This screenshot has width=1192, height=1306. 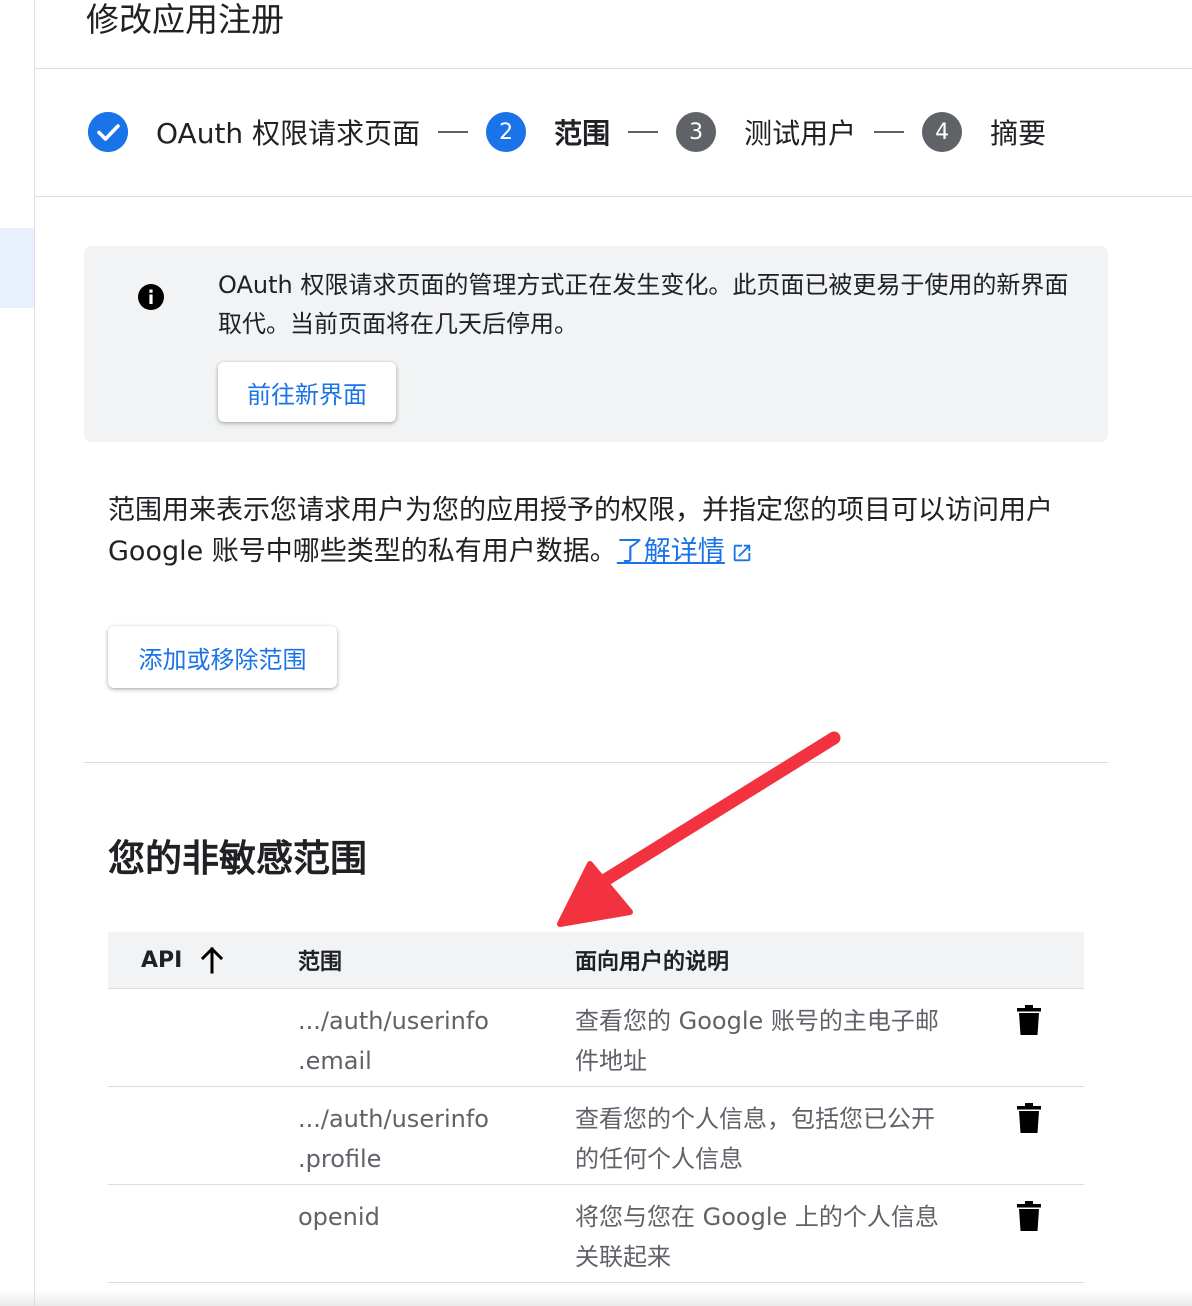 I want to click on info-icon, so click(x=151, y=297).